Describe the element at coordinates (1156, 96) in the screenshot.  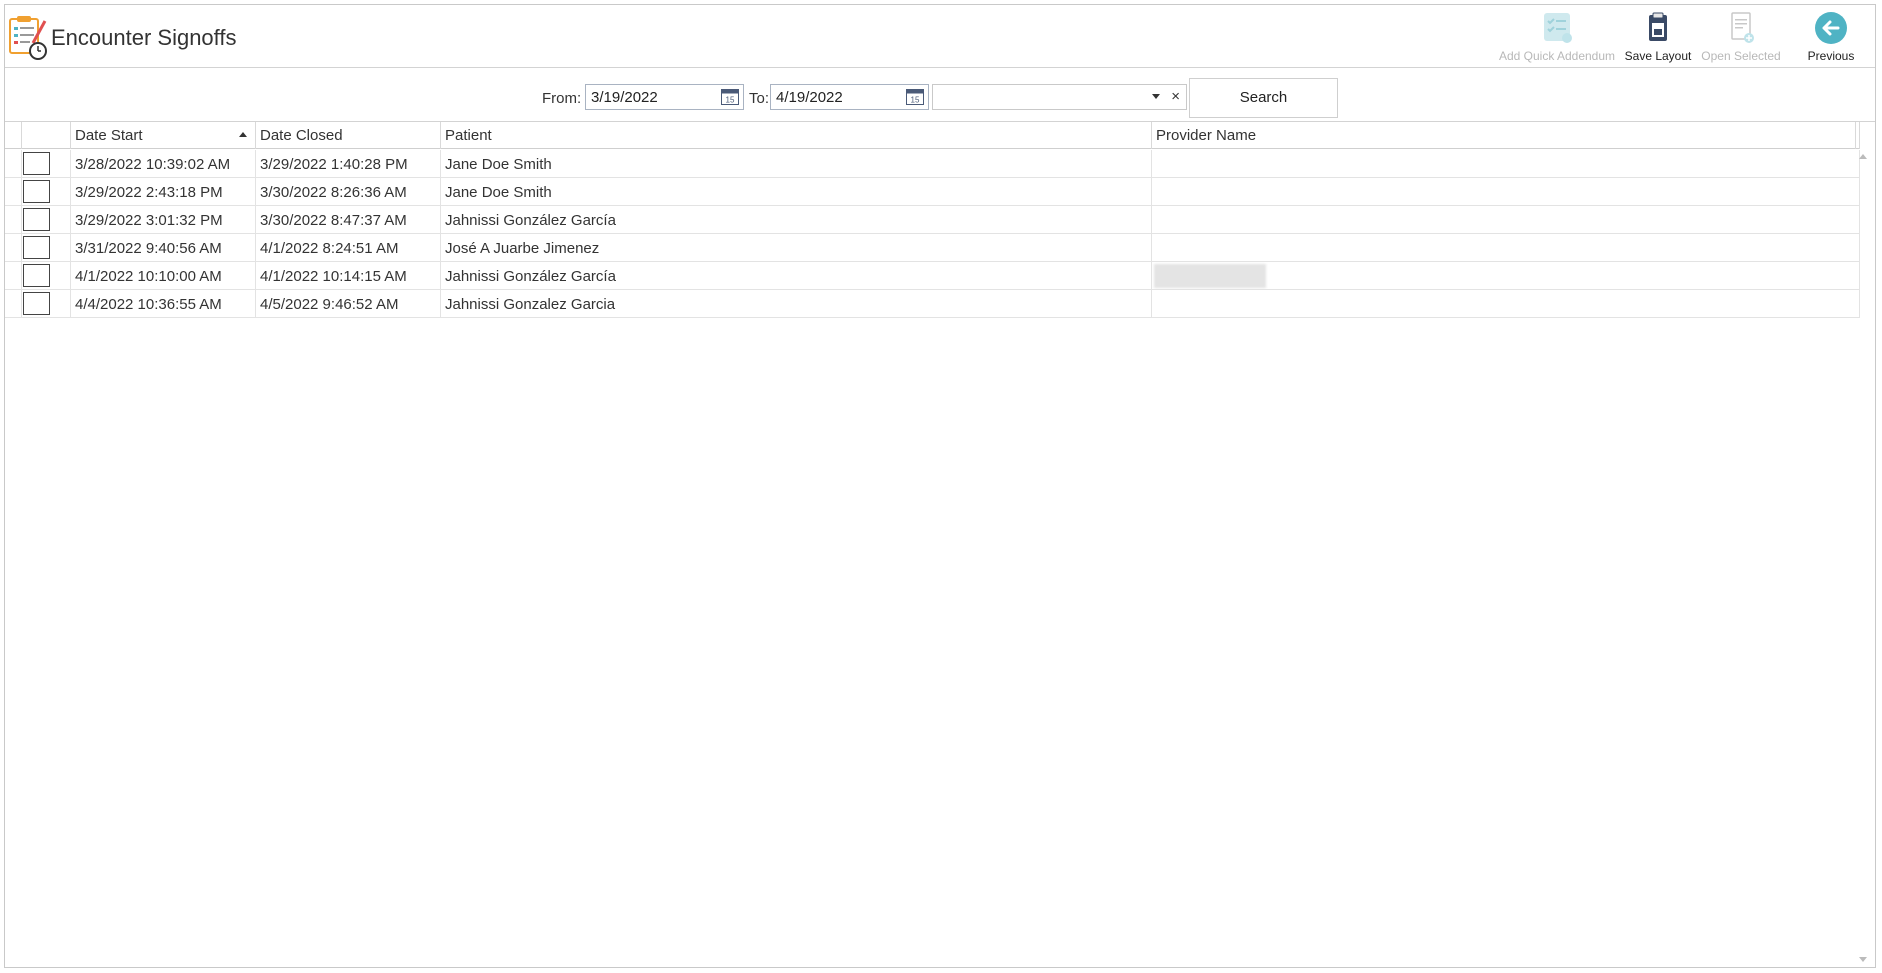
I see `chevron-down-icon` at that location.